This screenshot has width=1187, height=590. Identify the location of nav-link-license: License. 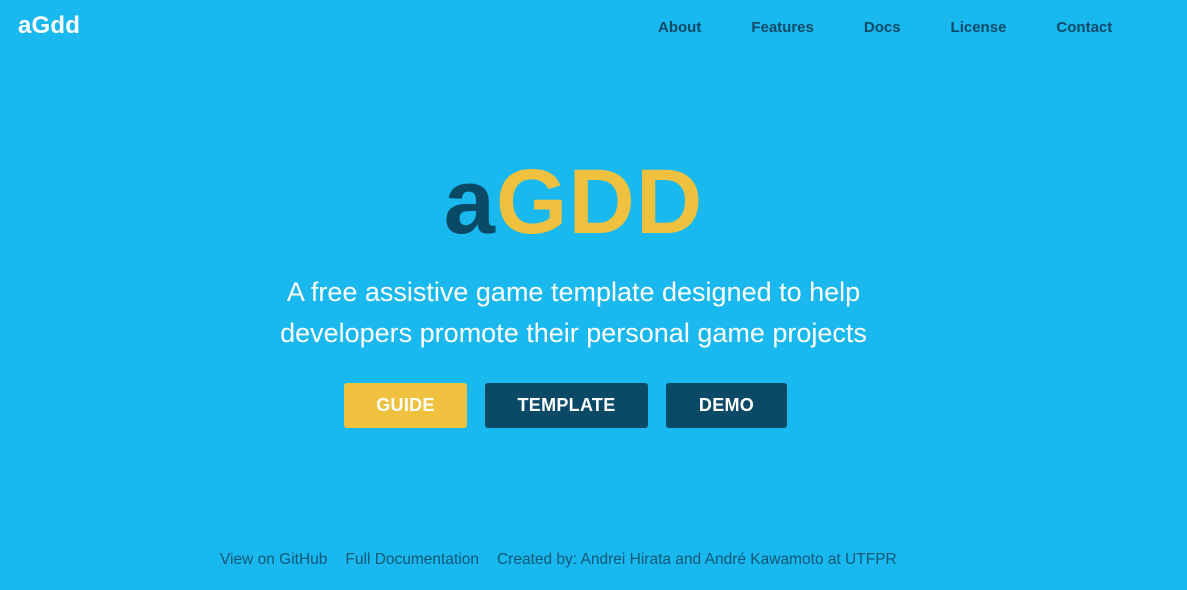
(979, 27).